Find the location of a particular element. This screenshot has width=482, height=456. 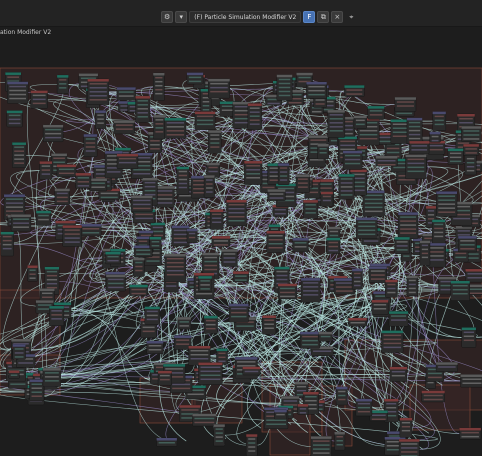

node-body is located at coordinates (469, 337).